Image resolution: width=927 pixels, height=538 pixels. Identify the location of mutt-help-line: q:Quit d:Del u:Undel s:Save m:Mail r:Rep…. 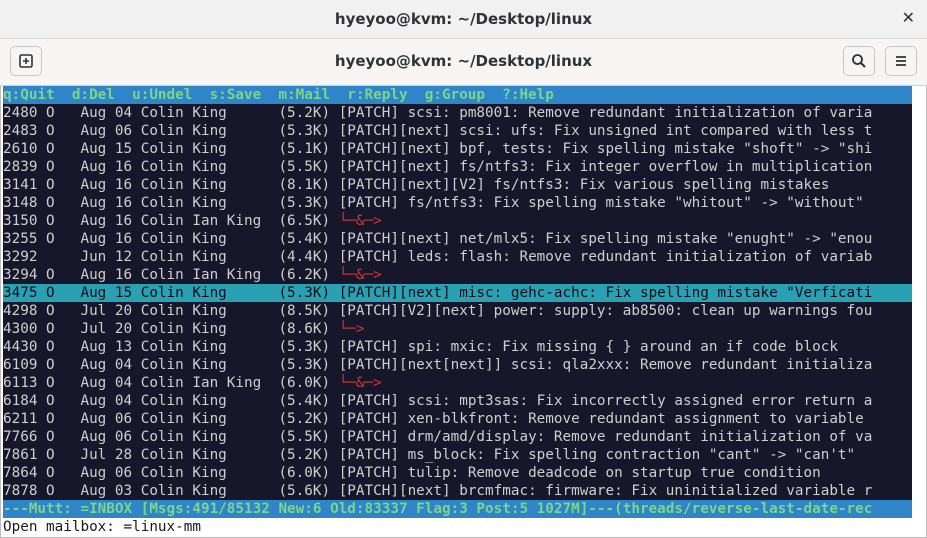
(457, 95).